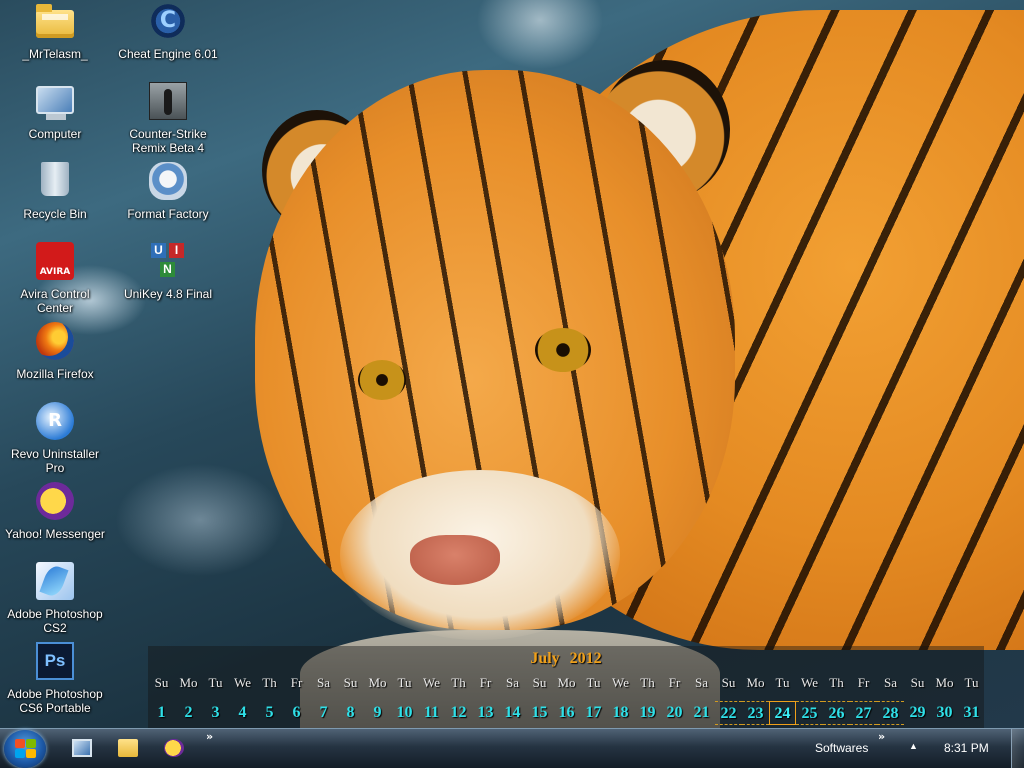  I want to click on desktop-icon-photoshop-cs2: Adobe Photoshop CS2, so click(55, 599).